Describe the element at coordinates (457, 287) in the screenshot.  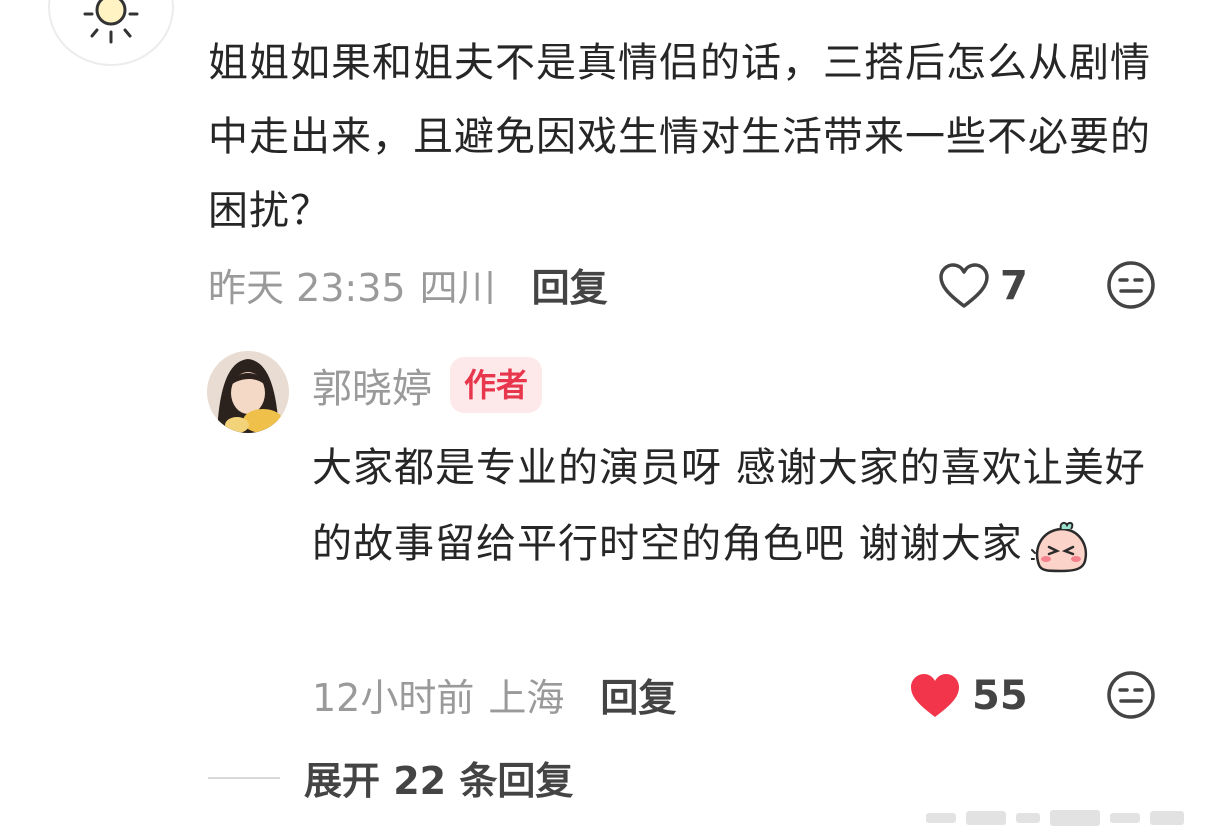
I see `comment-location: 四川` at that location.